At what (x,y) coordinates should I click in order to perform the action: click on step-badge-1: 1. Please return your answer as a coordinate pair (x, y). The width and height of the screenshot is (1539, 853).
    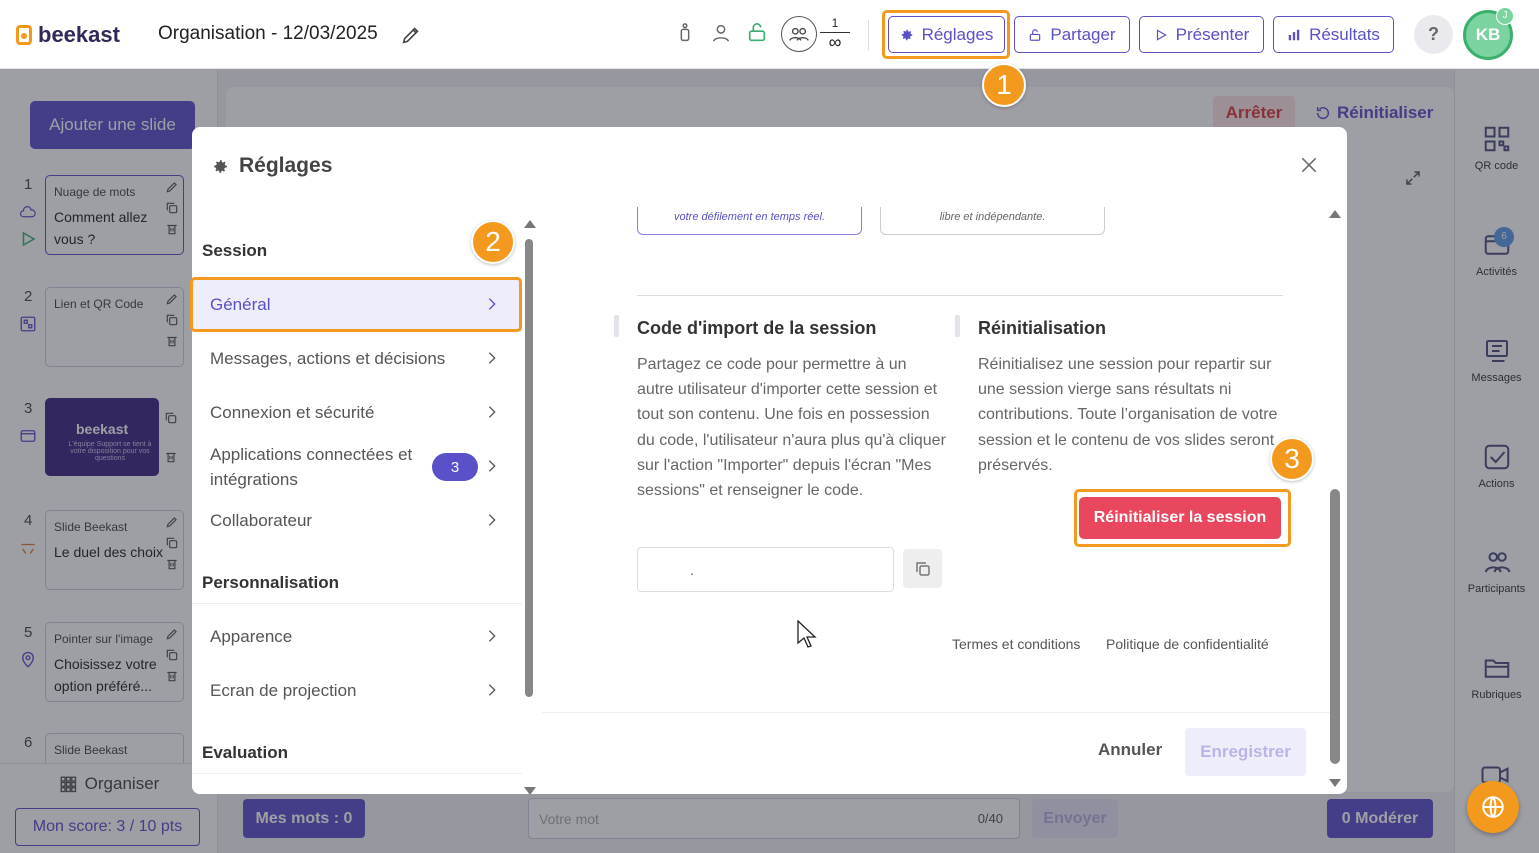
    Looking at the image, I should click on (1004, 85).